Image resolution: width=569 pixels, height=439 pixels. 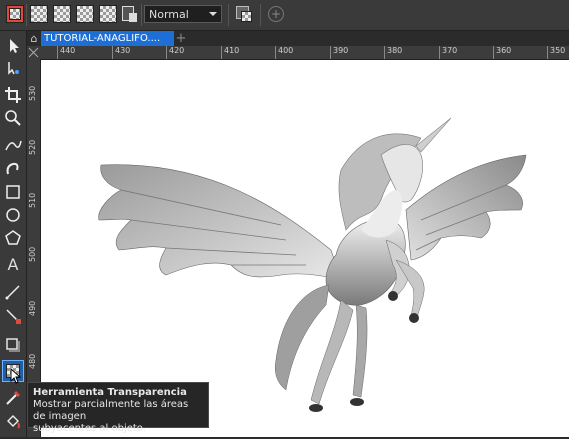 I want to click on tooltip-line-2: subyacentes al objeto., so click(x=89, y=428).